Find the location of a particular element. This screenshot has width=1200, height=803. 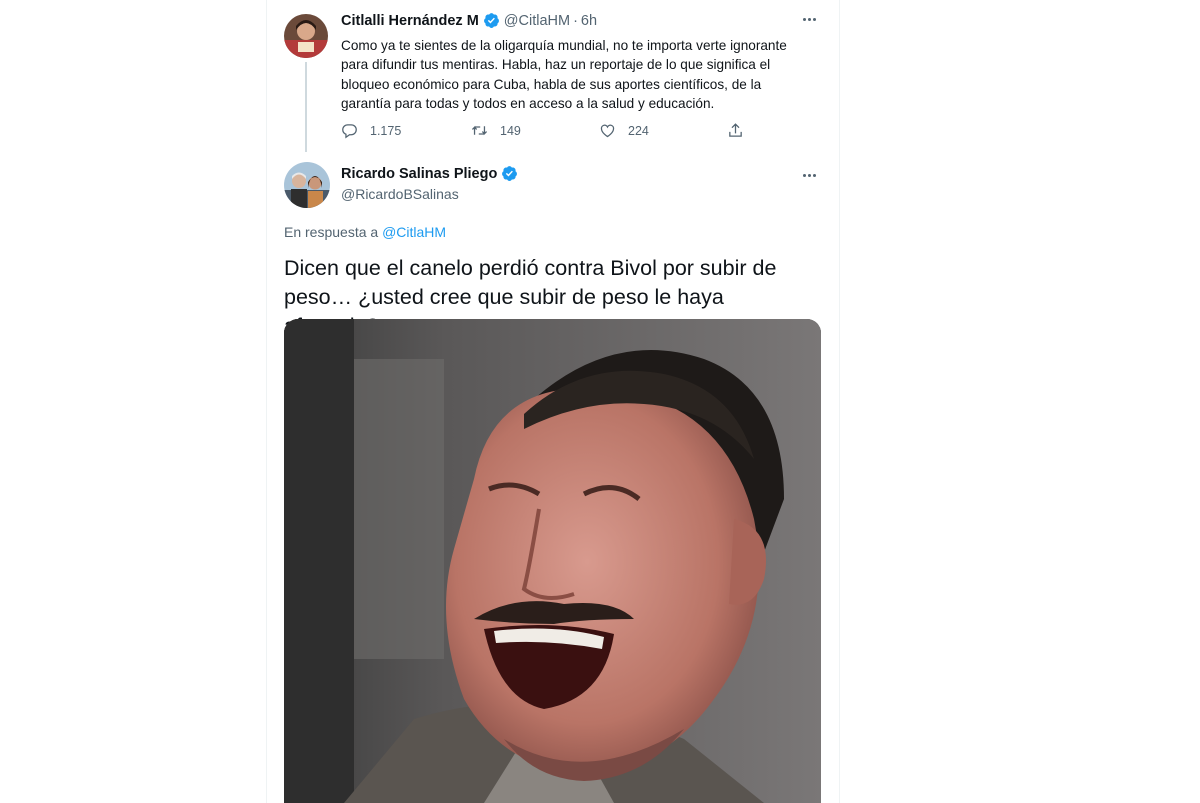

share-button is located at coordinates (735, 130).